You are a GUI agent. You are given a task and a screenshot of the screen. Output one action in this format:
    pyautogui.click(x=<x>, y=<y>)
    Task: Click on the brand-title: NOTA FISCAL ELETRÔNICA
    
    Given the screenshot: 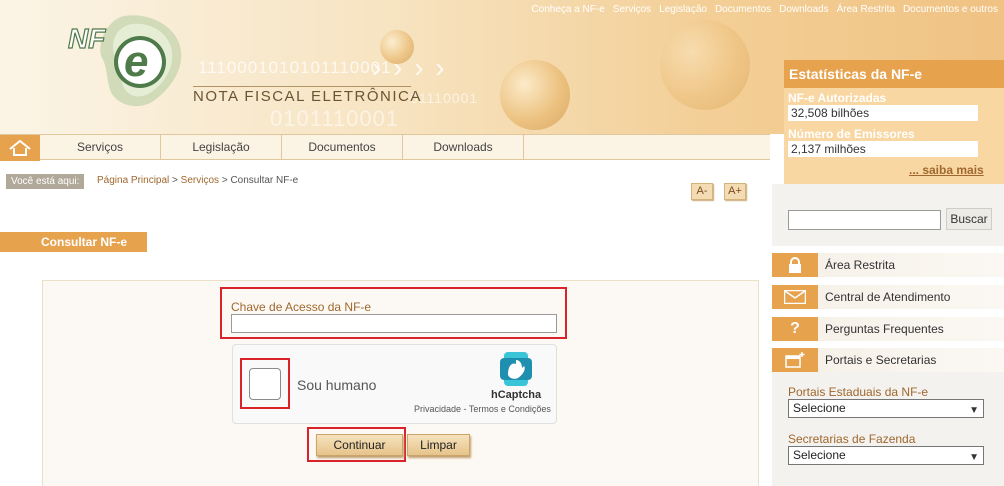 What is the action you would take?
    pyautogui.click(x=307, y=96)
    